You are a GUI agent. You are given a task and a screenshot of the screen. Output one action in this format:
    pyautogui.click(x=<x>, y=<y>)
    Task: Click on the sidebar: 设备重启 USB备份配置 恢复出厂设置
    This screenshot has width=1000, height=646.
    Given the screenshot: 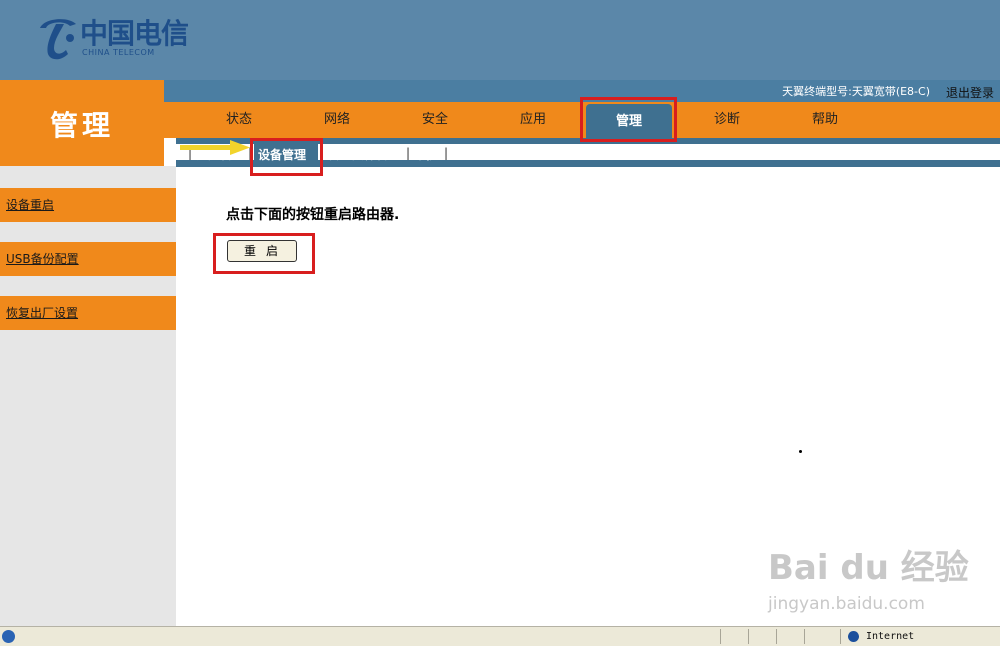 What is the action you would take?
    pyautogui.click(x=88, y=396)
    